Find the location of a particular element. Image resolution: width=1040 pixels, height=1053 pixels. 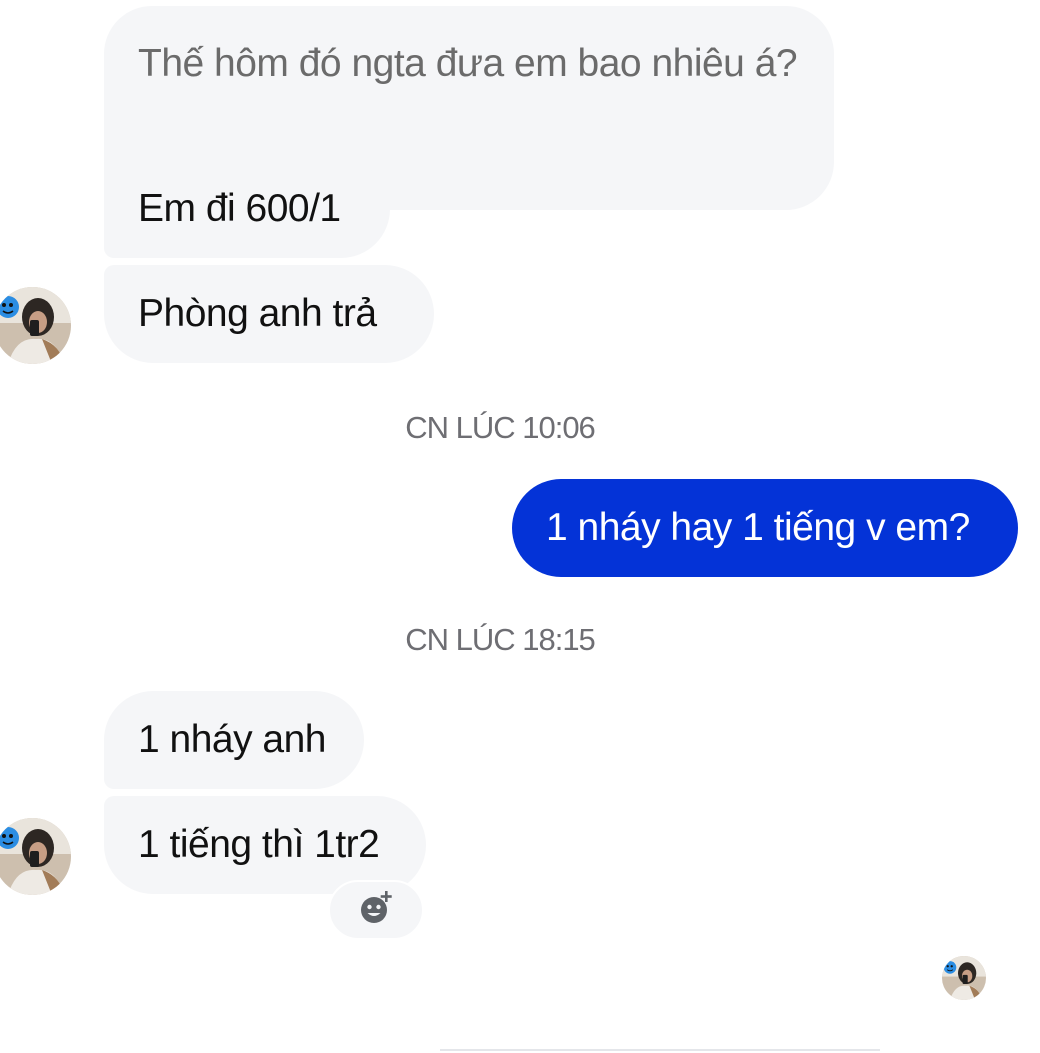

composer-divider is located at coordinates (660, 1050).